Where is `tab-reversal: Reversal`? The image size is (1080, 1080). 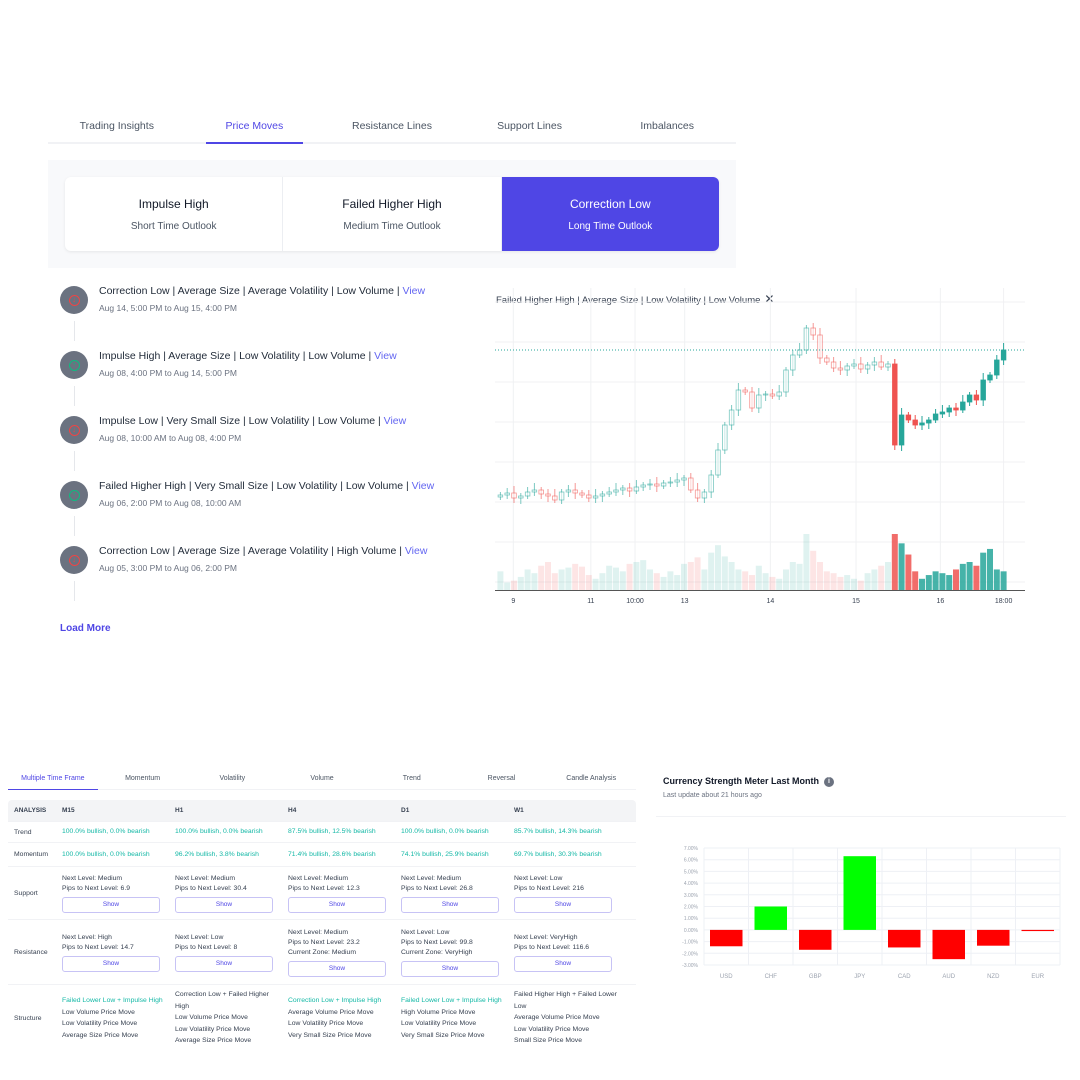
tab-reversal: Reversal is located at coordinates (502, 779).